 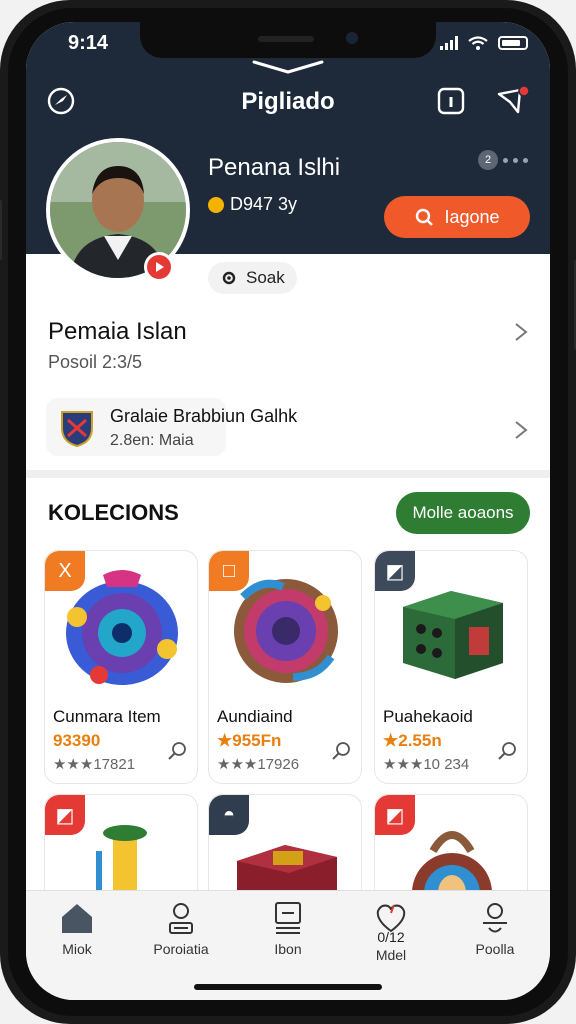 What do you see at coordinates (117, 331) in the screenshot?
I see `profile-section-title: Pemaia Islan` at bounding box center [117, 331].